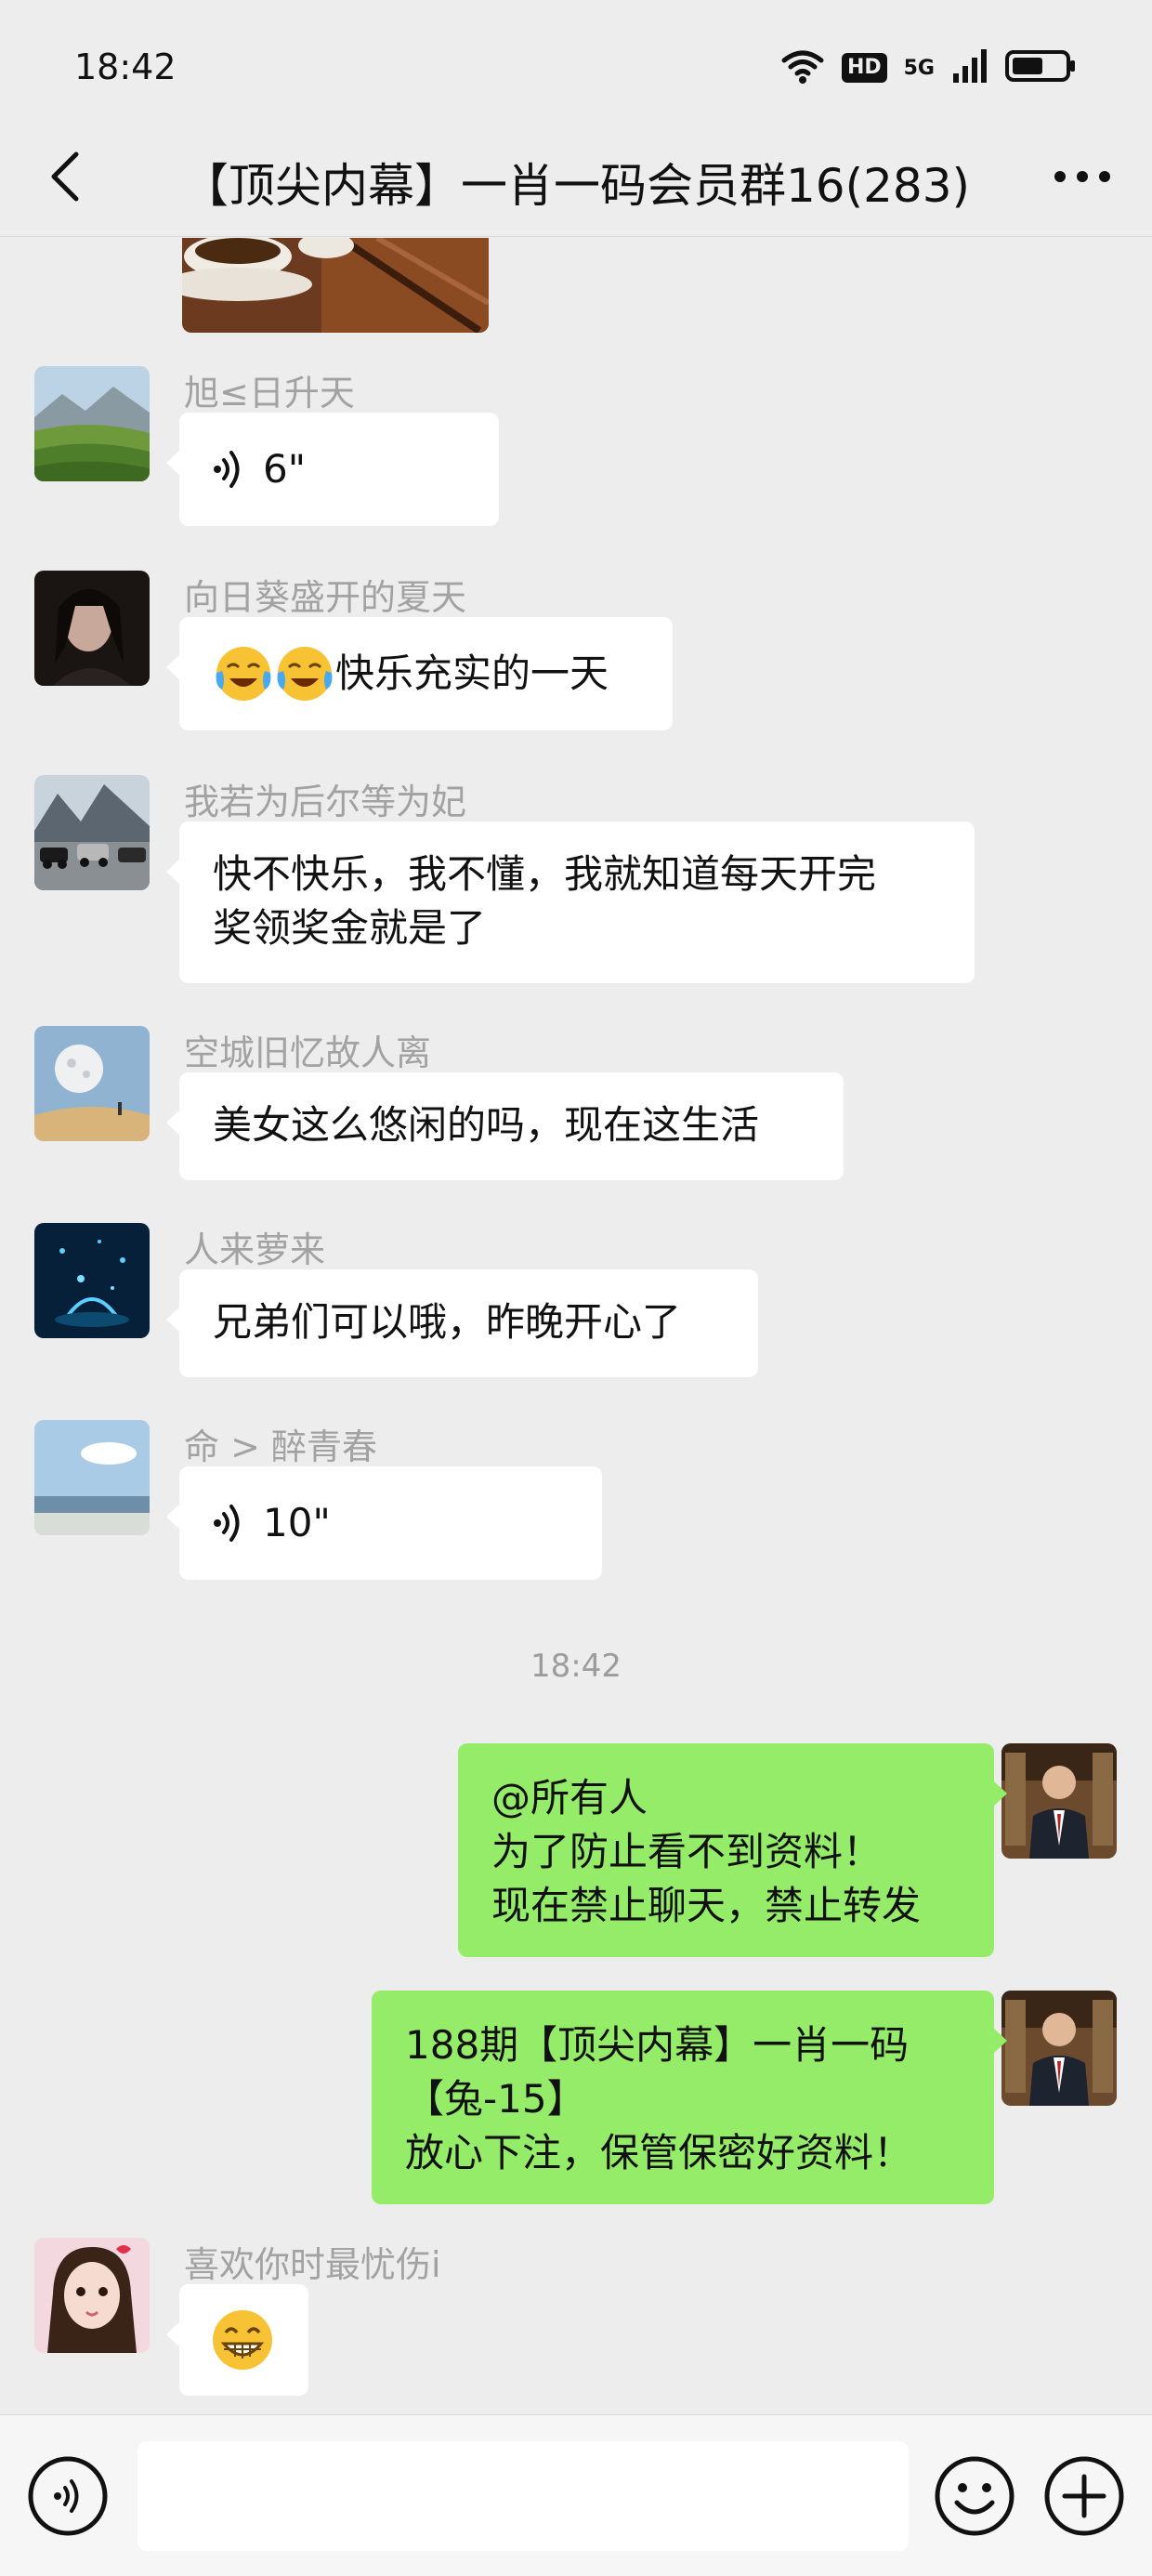 The height and width of the screenshot is (2576, 1152). I want to click on message-row: 旭≤日升天 6", so click(576, 446).